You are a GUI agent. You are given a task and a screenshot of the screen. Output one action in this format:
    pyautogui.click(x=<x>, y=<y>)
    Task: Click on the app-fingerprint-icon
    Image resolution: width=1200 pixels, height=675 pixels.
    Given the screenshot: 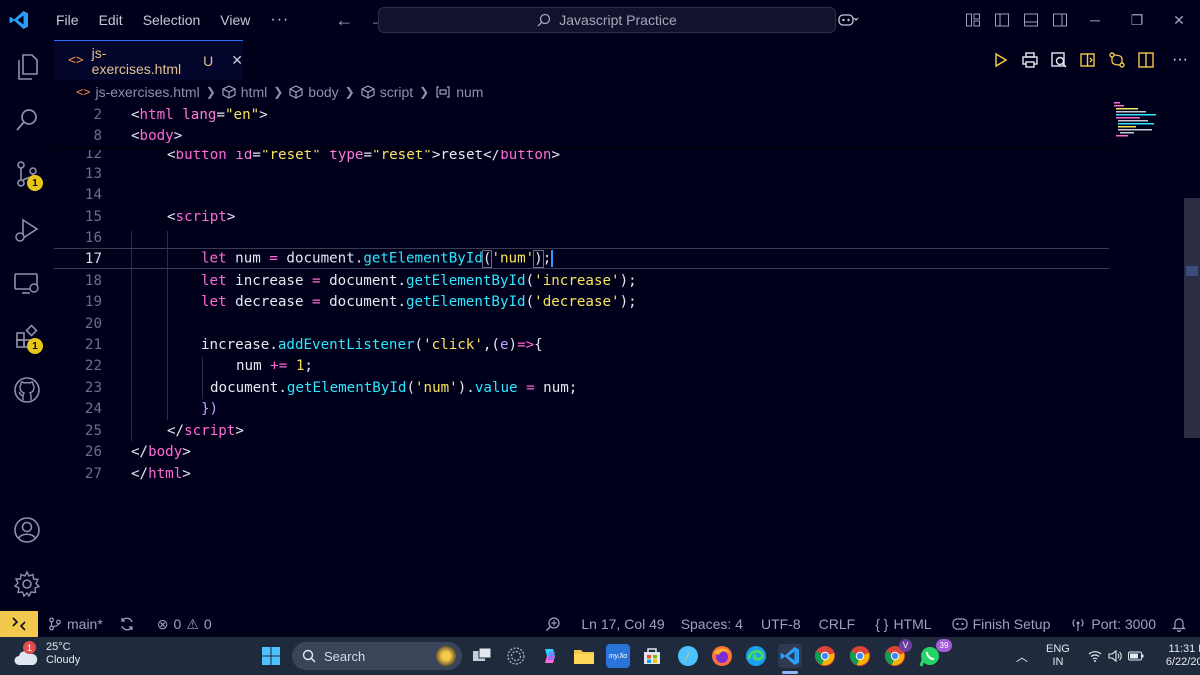 What is the action you would take?
    pyautogui.click(x=516, y=656)
    